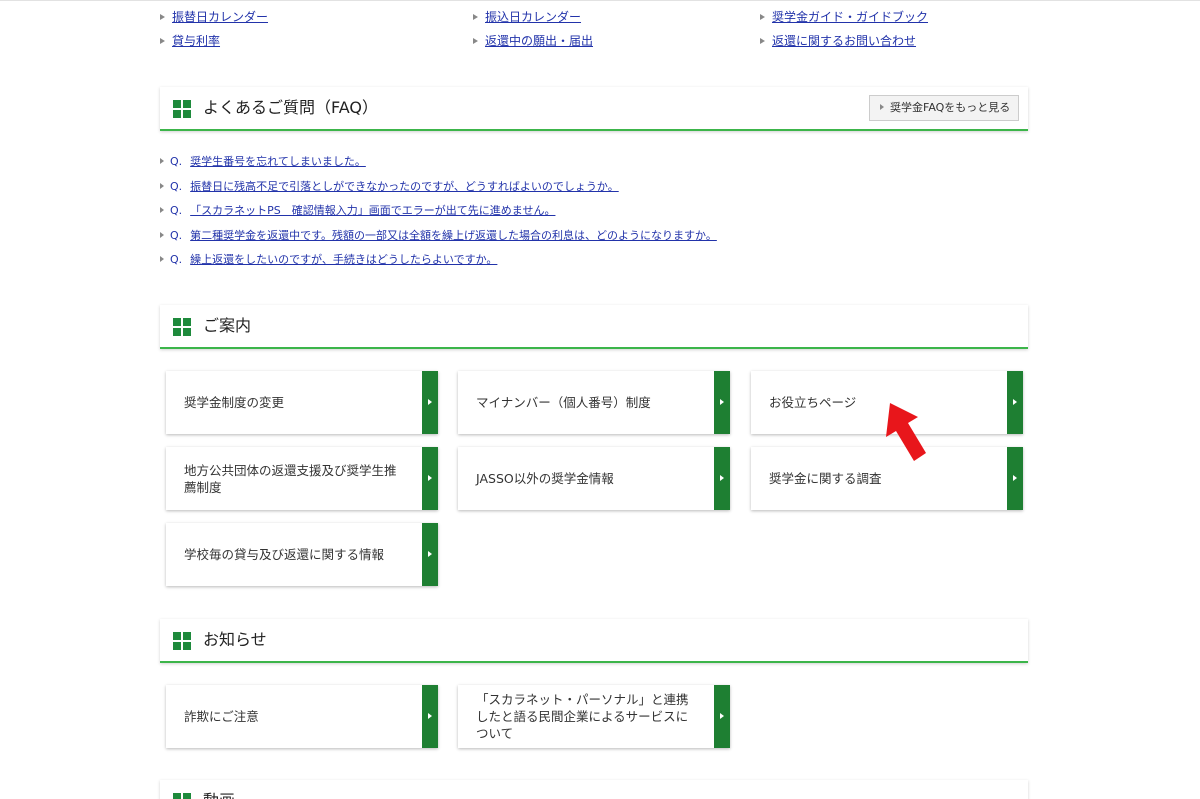  I want to click on section-title: よくあるご質問（FAQ）, so click(290, 107).